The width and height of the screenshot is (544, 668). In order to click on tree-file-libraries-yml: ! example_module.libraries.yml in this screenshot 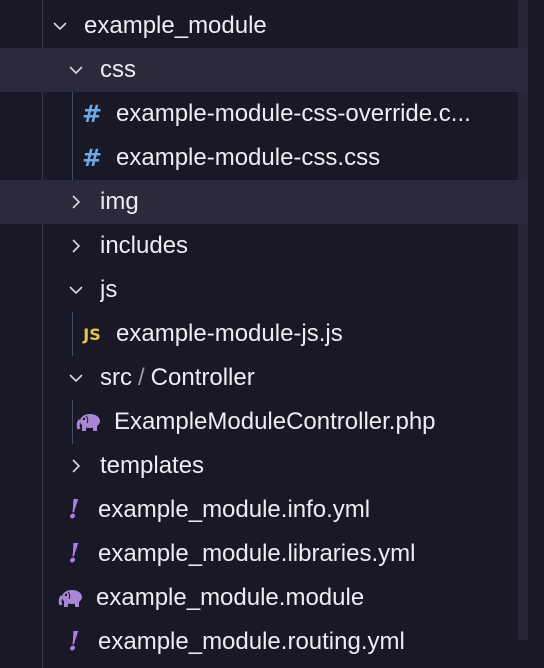, I will do `click(264, 554)`.